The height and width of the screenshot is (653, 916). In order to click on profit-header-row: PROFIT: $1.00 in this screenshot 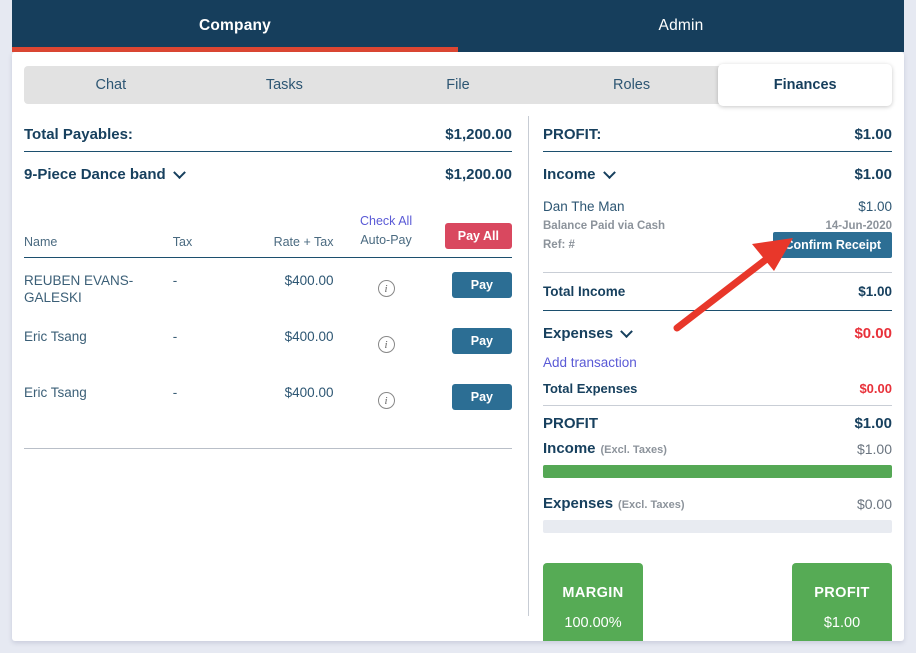, I will do `click(717, 129)`.